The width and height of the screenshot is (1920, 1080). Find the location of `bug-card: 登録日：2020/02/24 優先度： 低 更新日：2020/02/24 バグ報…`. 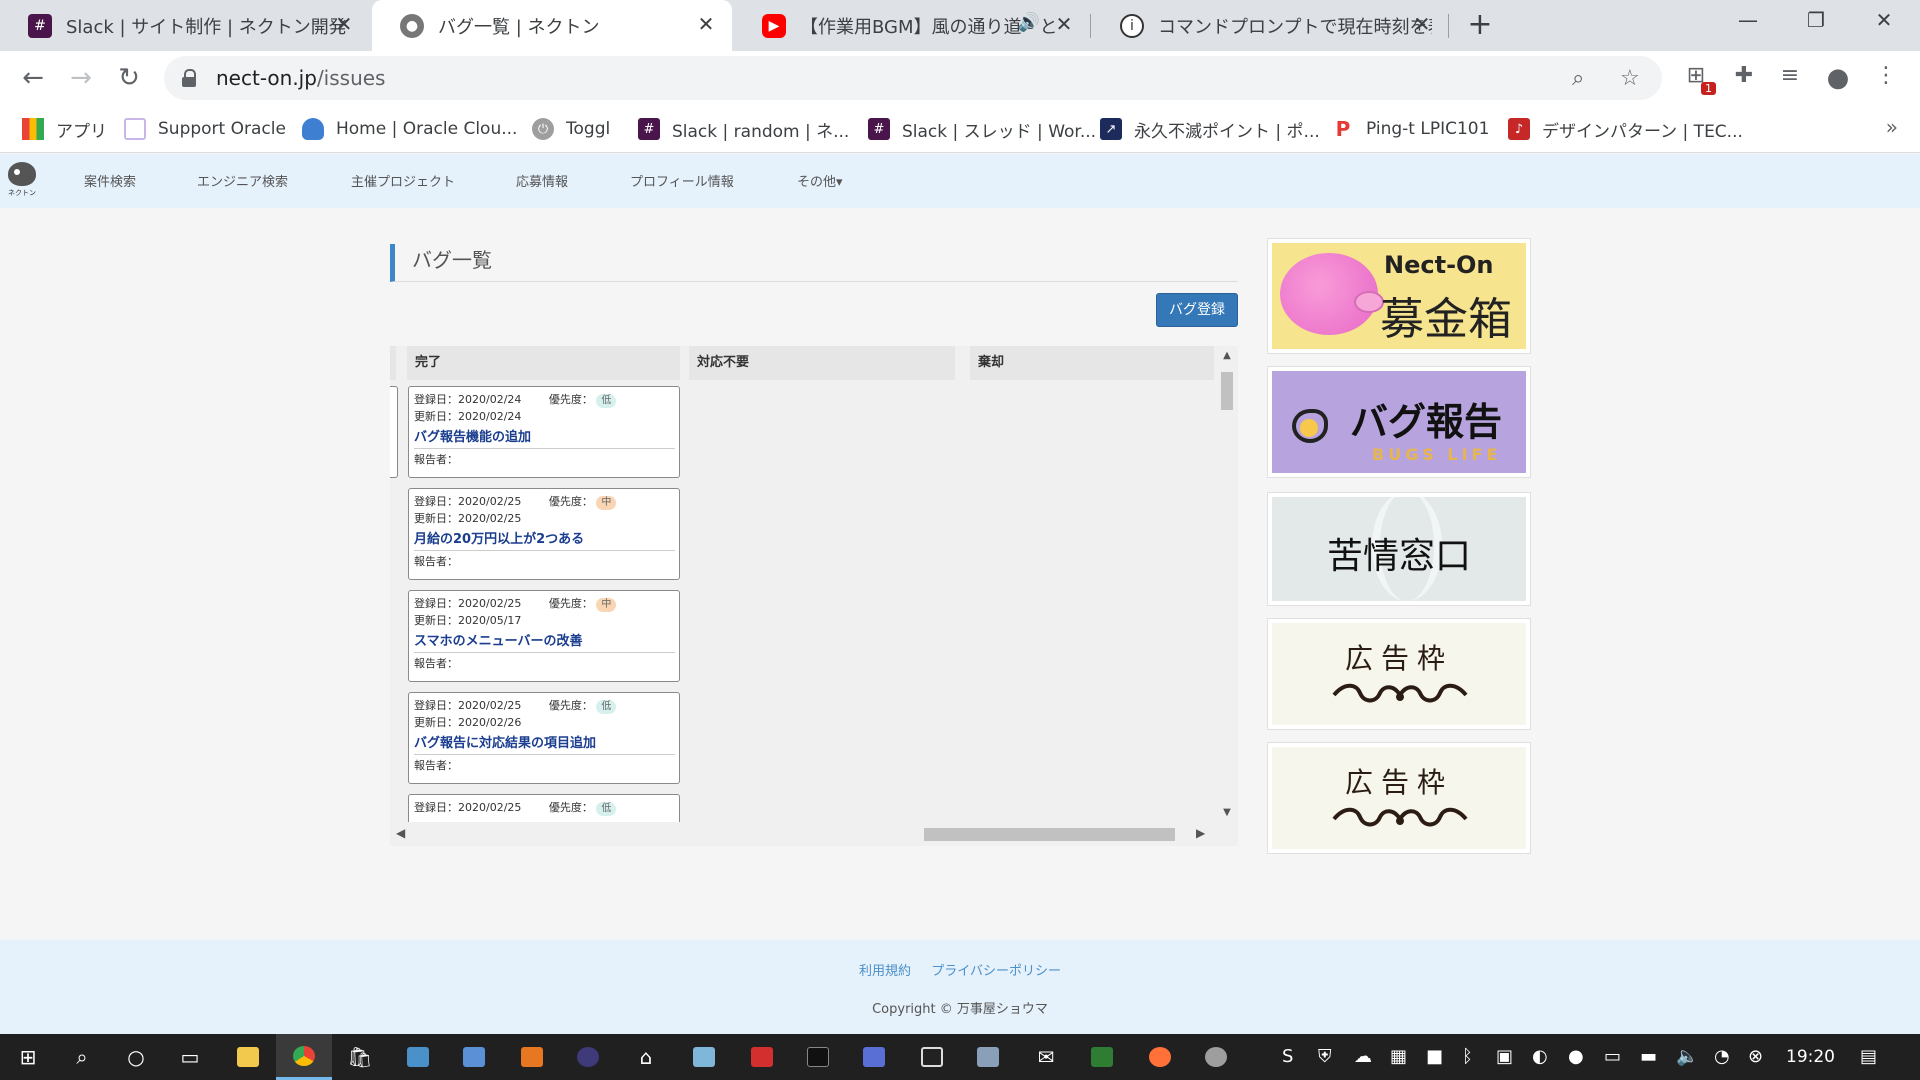

bug-card: 登録日：2020/02/24 優先度： 低 更新日：2020/02/24 バグ報… is located at coordinates (544, 432).